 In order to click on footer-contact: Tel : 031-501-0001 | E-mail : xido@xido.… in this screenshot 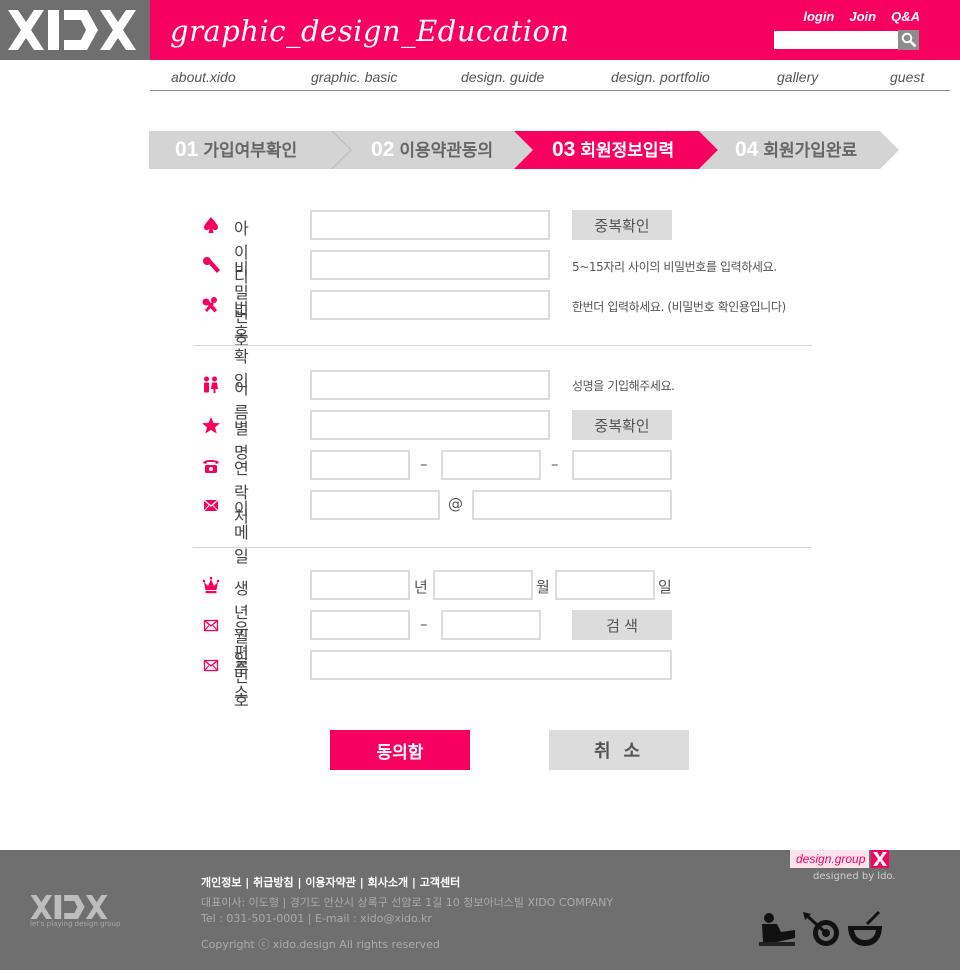, I will do `click(316, 918)`.